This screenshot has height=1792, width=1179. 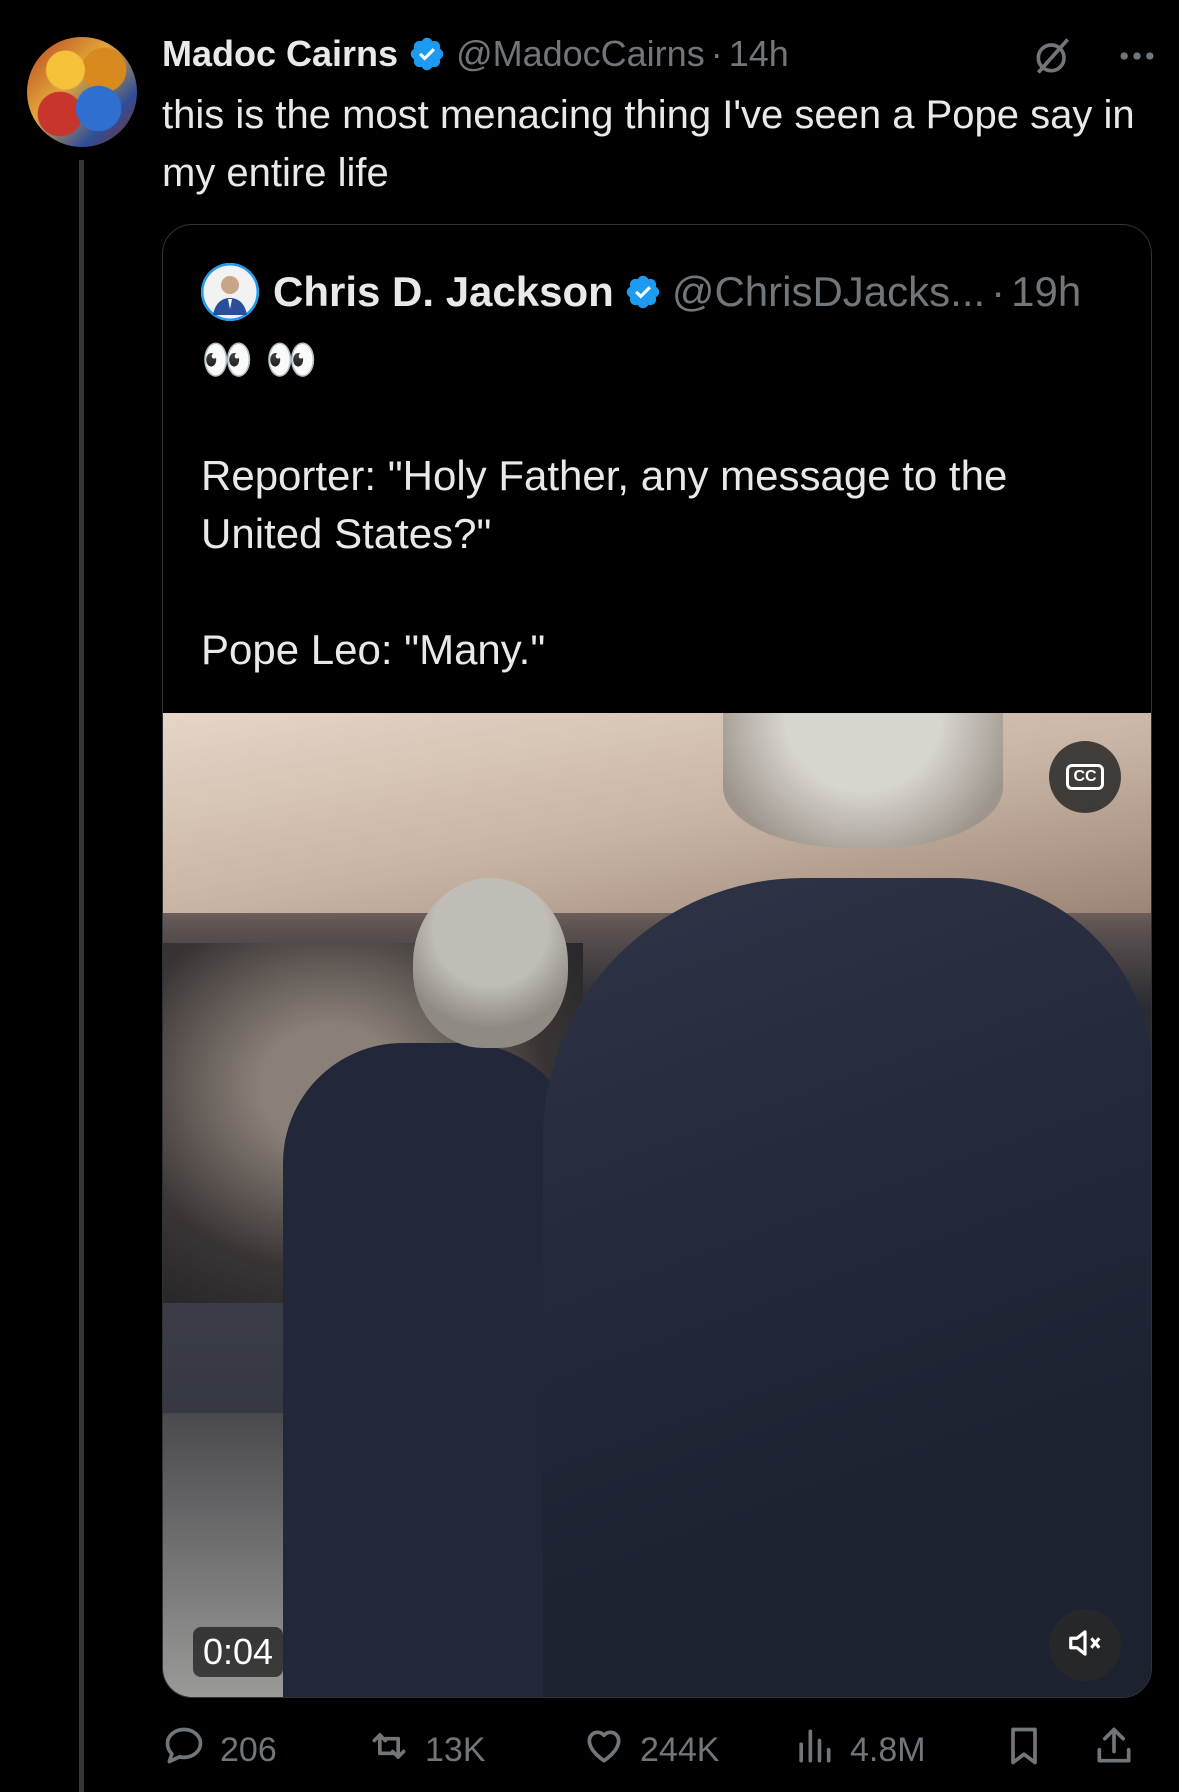 I want to click on author-name: Madoc Cairns, so click(x=280, y=54).